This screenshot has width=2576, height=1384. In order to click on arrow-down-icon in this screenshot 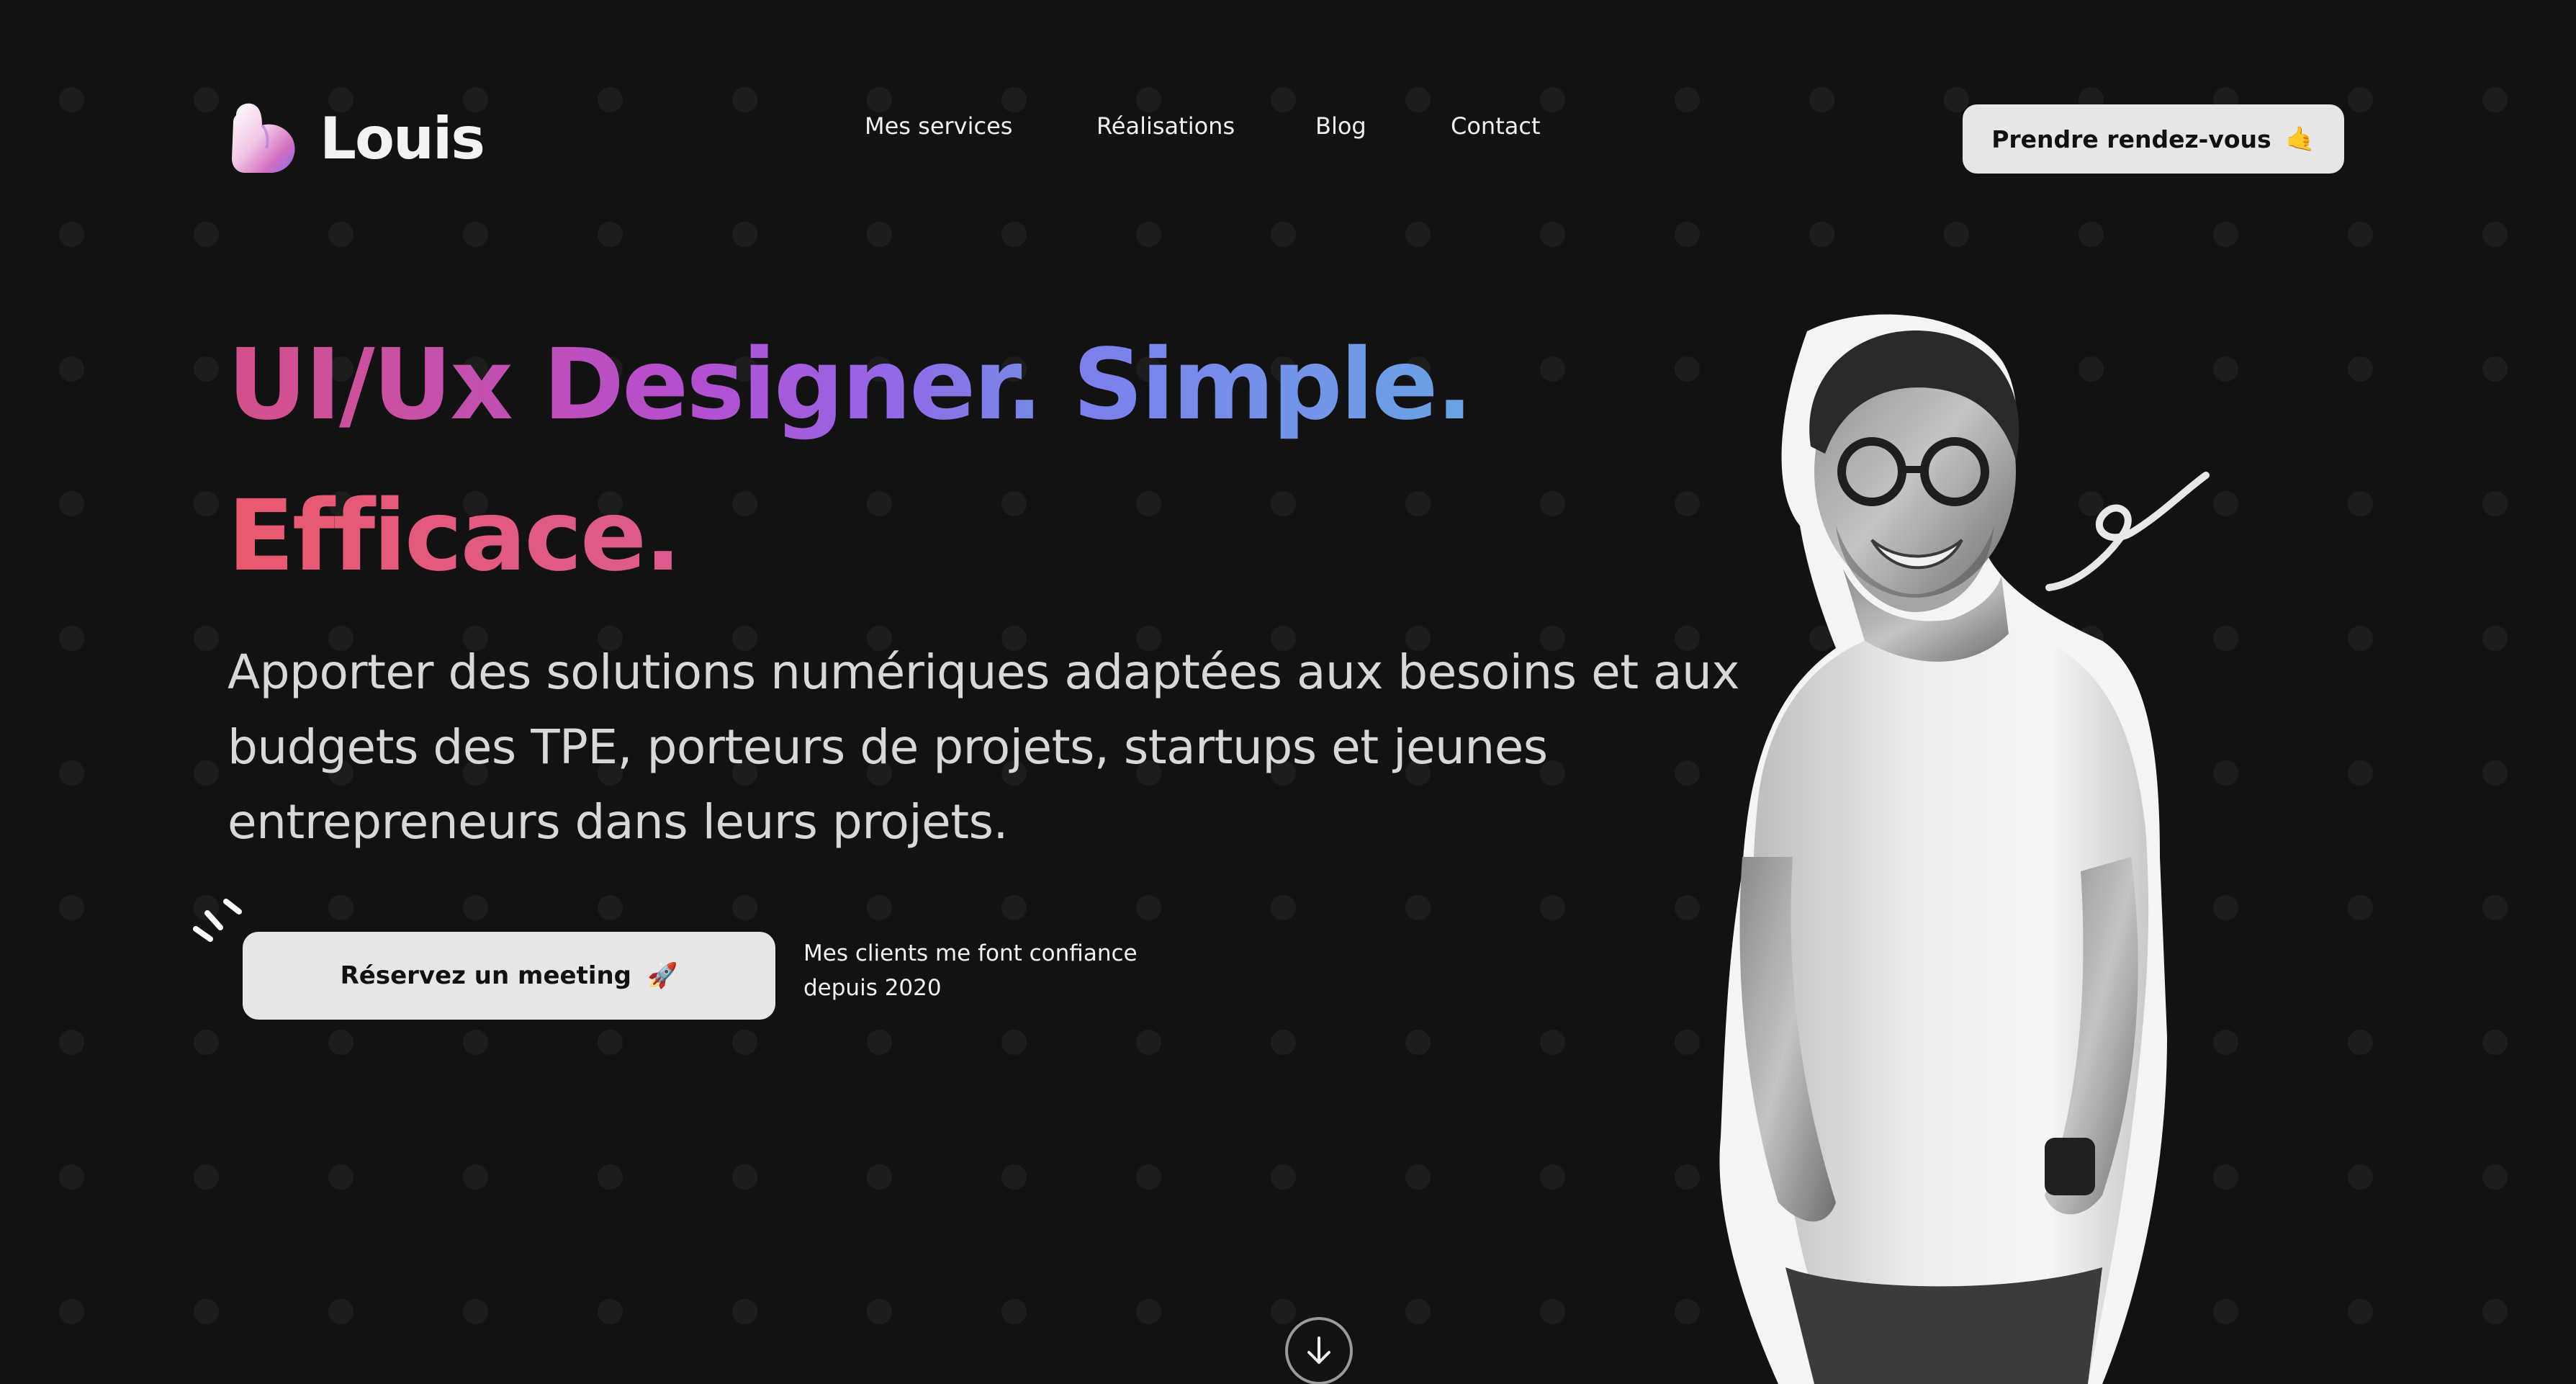, I will do `click(1318, 1350)`.